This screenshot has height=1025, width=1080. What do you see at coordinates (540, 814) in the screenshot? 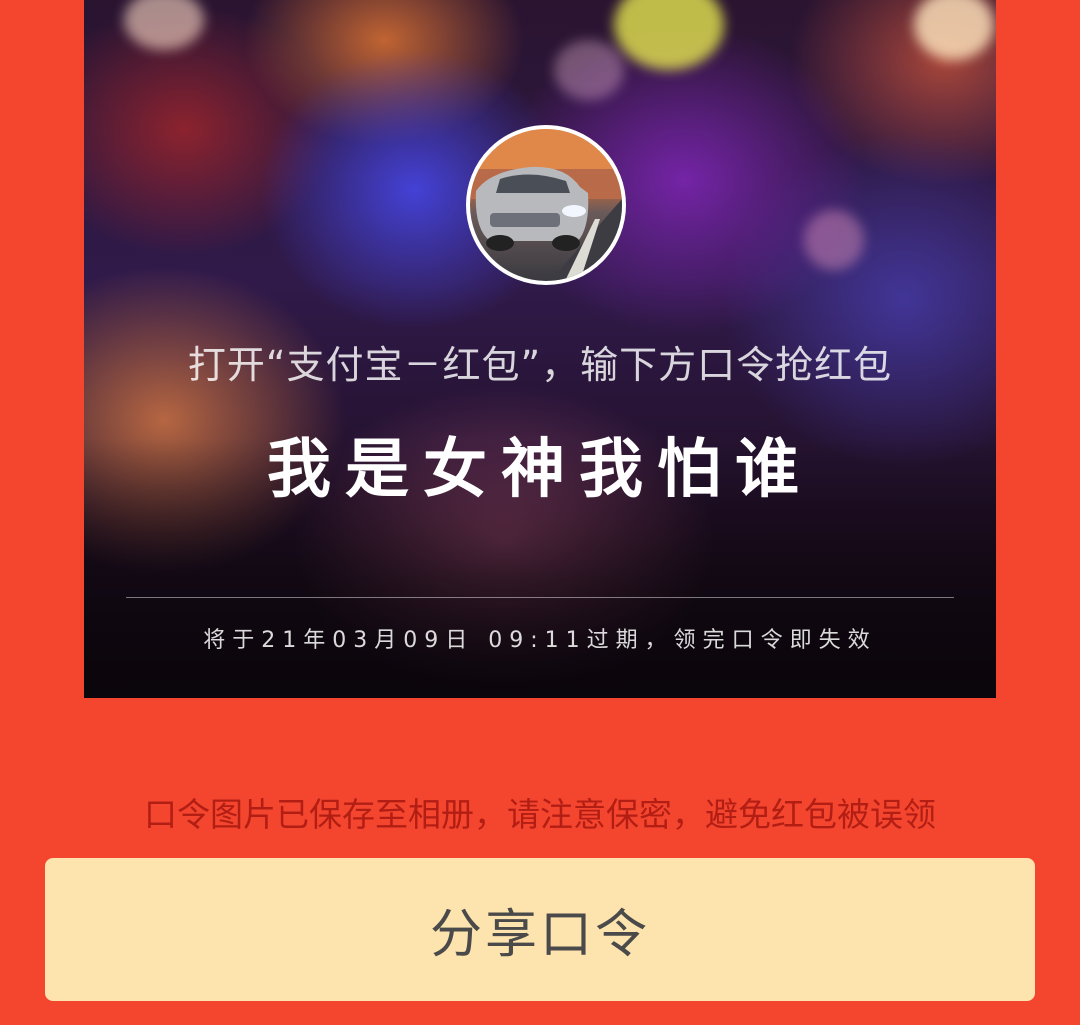
I see `saved-notice: 口令图片已保存至相册，请注意保密，避免红包被误领` at bounding box center [540, 814].